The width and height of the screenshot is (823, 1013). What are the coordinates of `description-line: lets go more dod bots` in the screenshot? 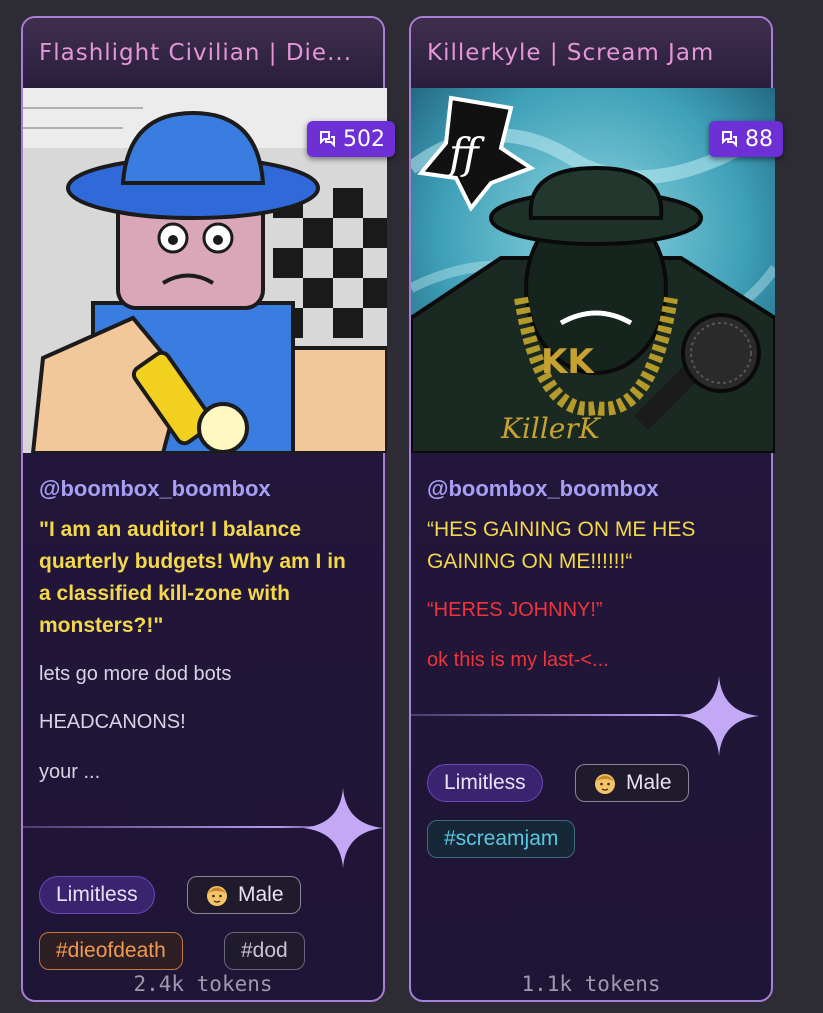 It's located at (135, 674).